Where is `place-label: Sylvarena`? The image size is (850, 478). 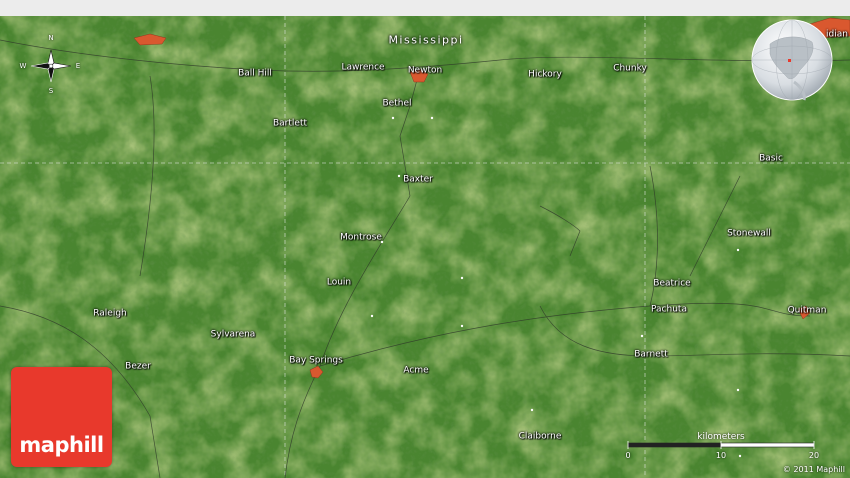
place-label: Sylvarena is located at coordinates (233, 335).